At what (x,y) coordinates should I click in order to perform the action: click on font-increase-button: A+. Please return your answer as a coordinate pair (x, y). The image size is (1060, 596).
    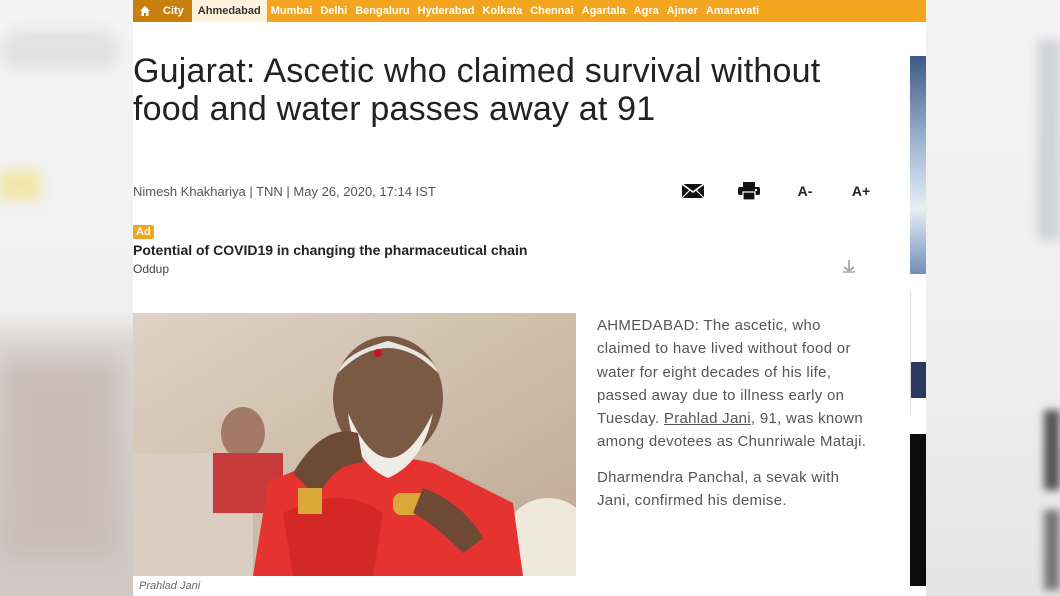
    Looking at the image, I should click on (861, 191).